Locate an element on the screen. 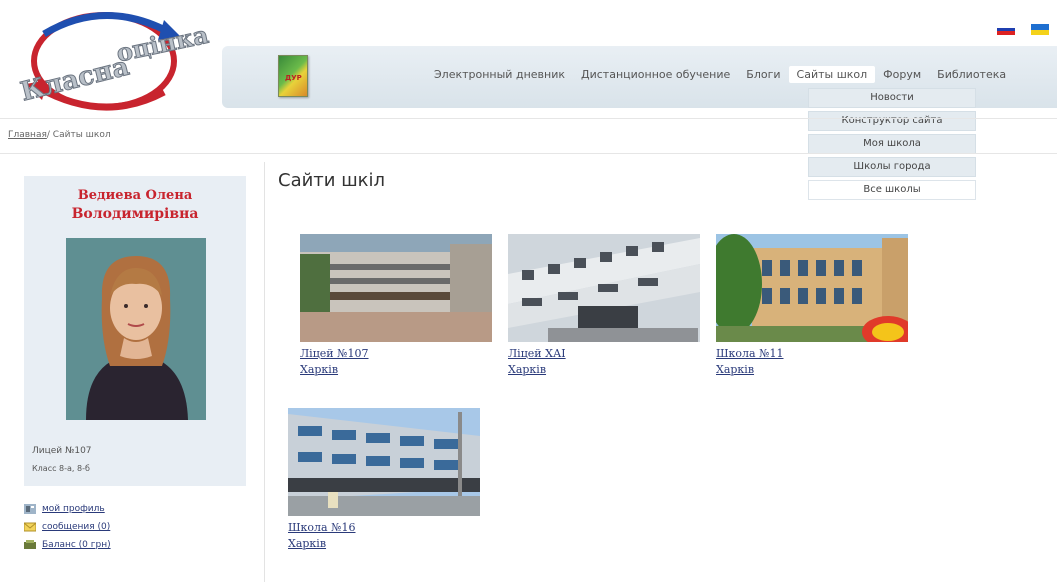 Image resolution: width=1057 pixels, height=582 pixels. school-card: Ліцей ХАІ Харків is located at coordinates (604, 306).